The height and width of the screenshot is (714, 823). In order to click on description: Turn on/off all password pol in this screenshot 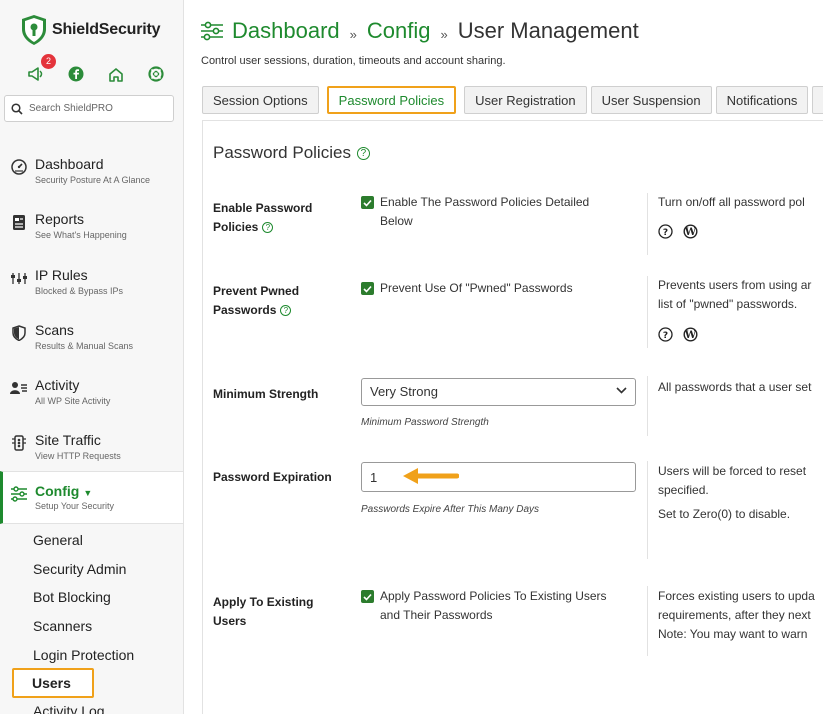, I will do `click(731, 202)`.